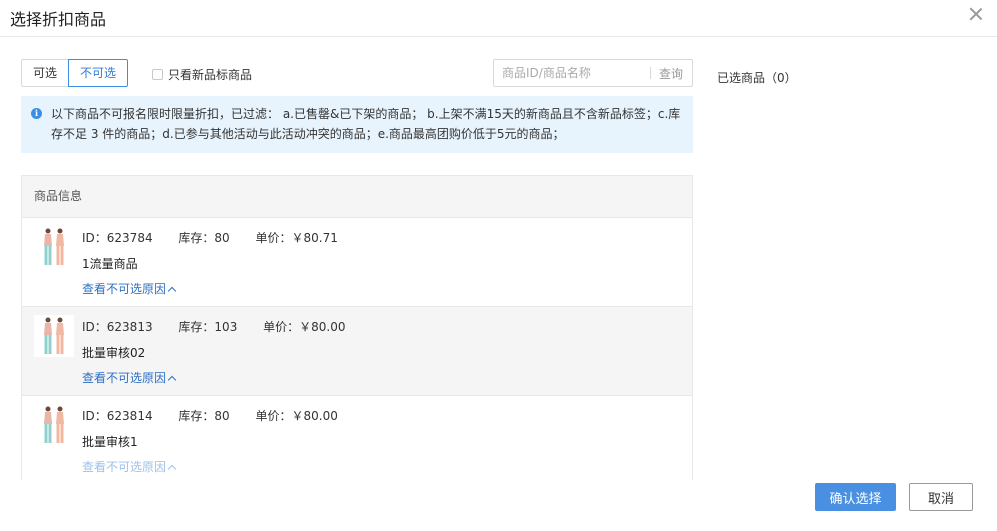 This screenshot has width=997, height=531. What do you see at coordinates (98, 73) in the screenshot?
I see `tab-unavailable: 不可选` at bounding box center [98, 73].